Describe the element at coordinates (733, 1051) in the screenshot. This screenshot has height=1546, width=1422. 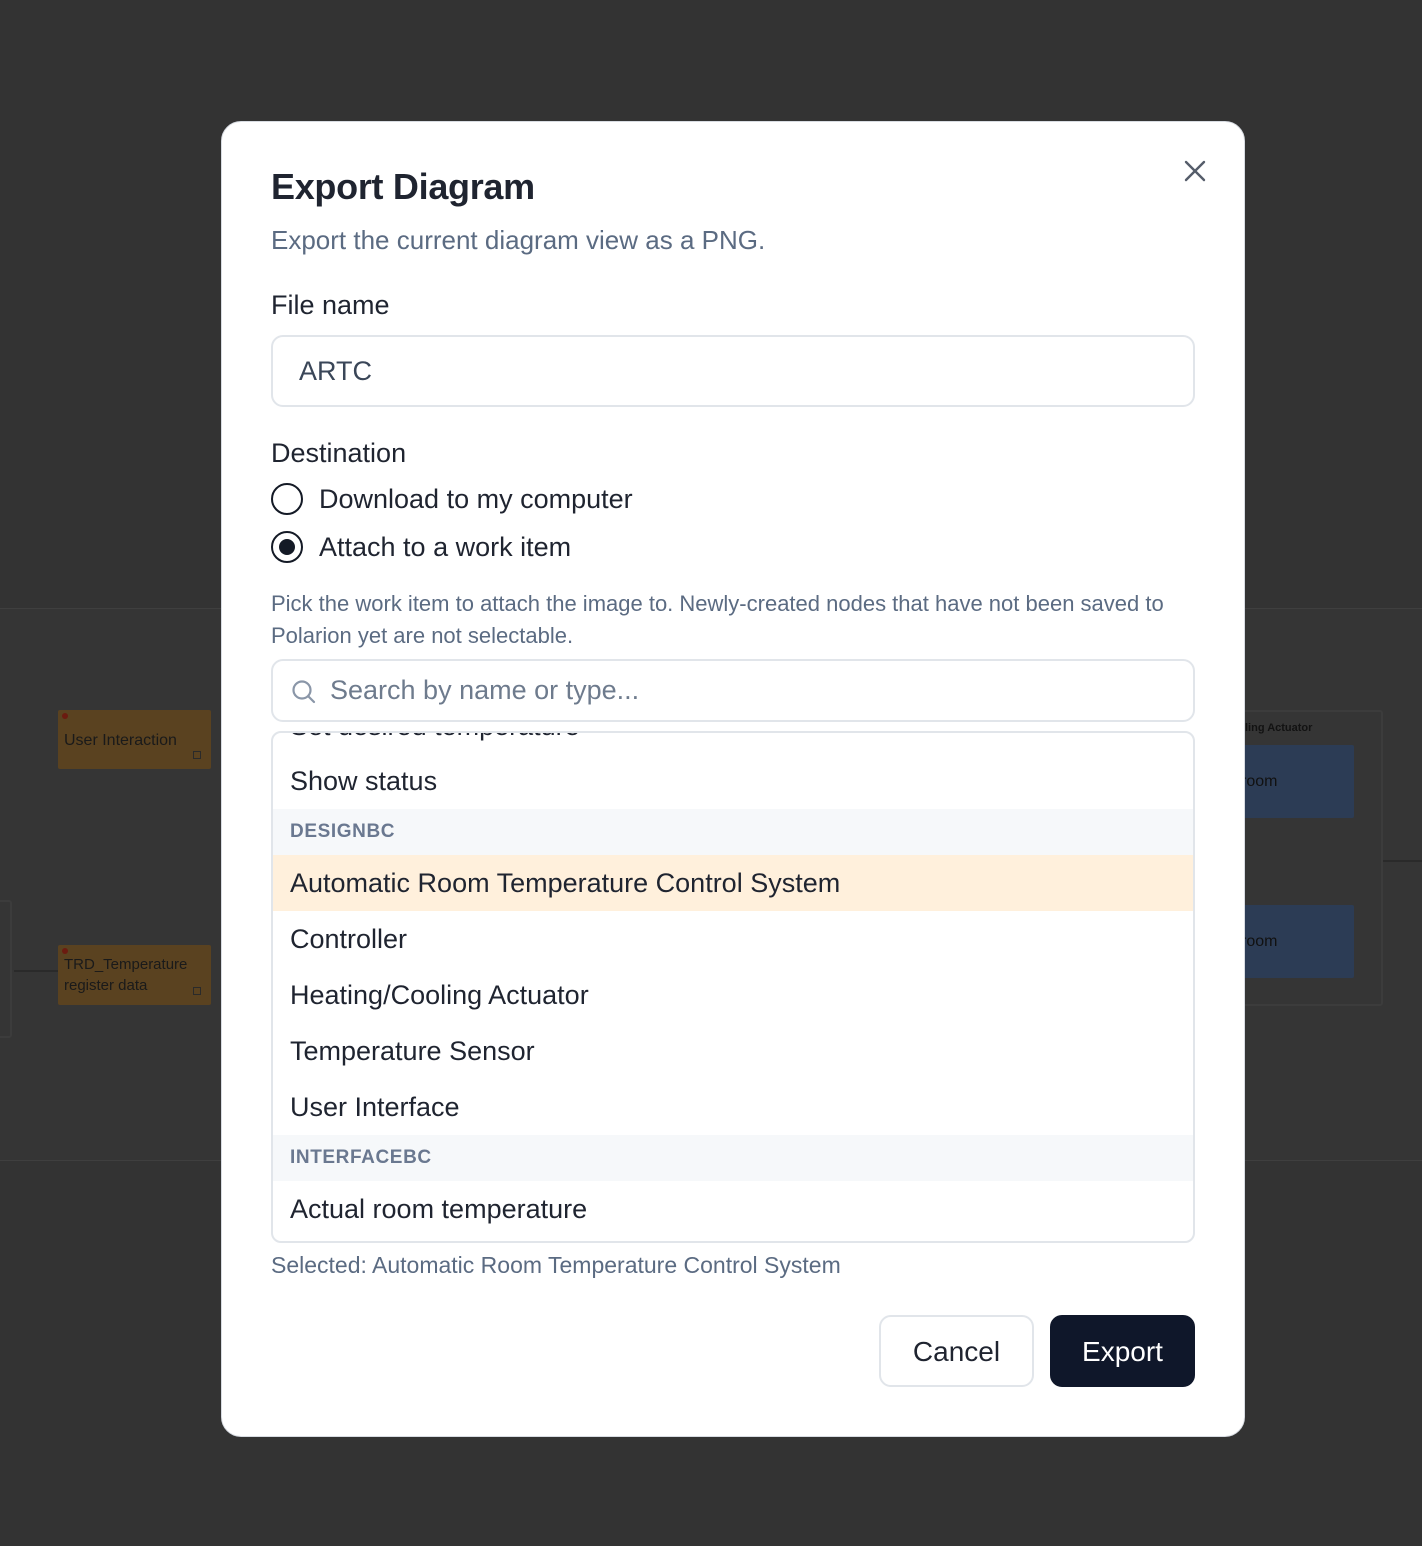
I see `list-item: Temperature Sensor` at that location.